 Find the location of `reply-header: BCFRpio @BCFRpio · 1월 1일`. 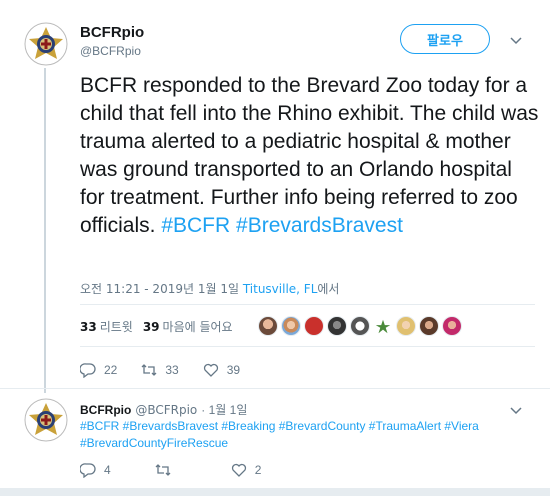

reply-header: BCFRpio @BCFRpio · 1월 1일 is located at coordinates (163, 409).